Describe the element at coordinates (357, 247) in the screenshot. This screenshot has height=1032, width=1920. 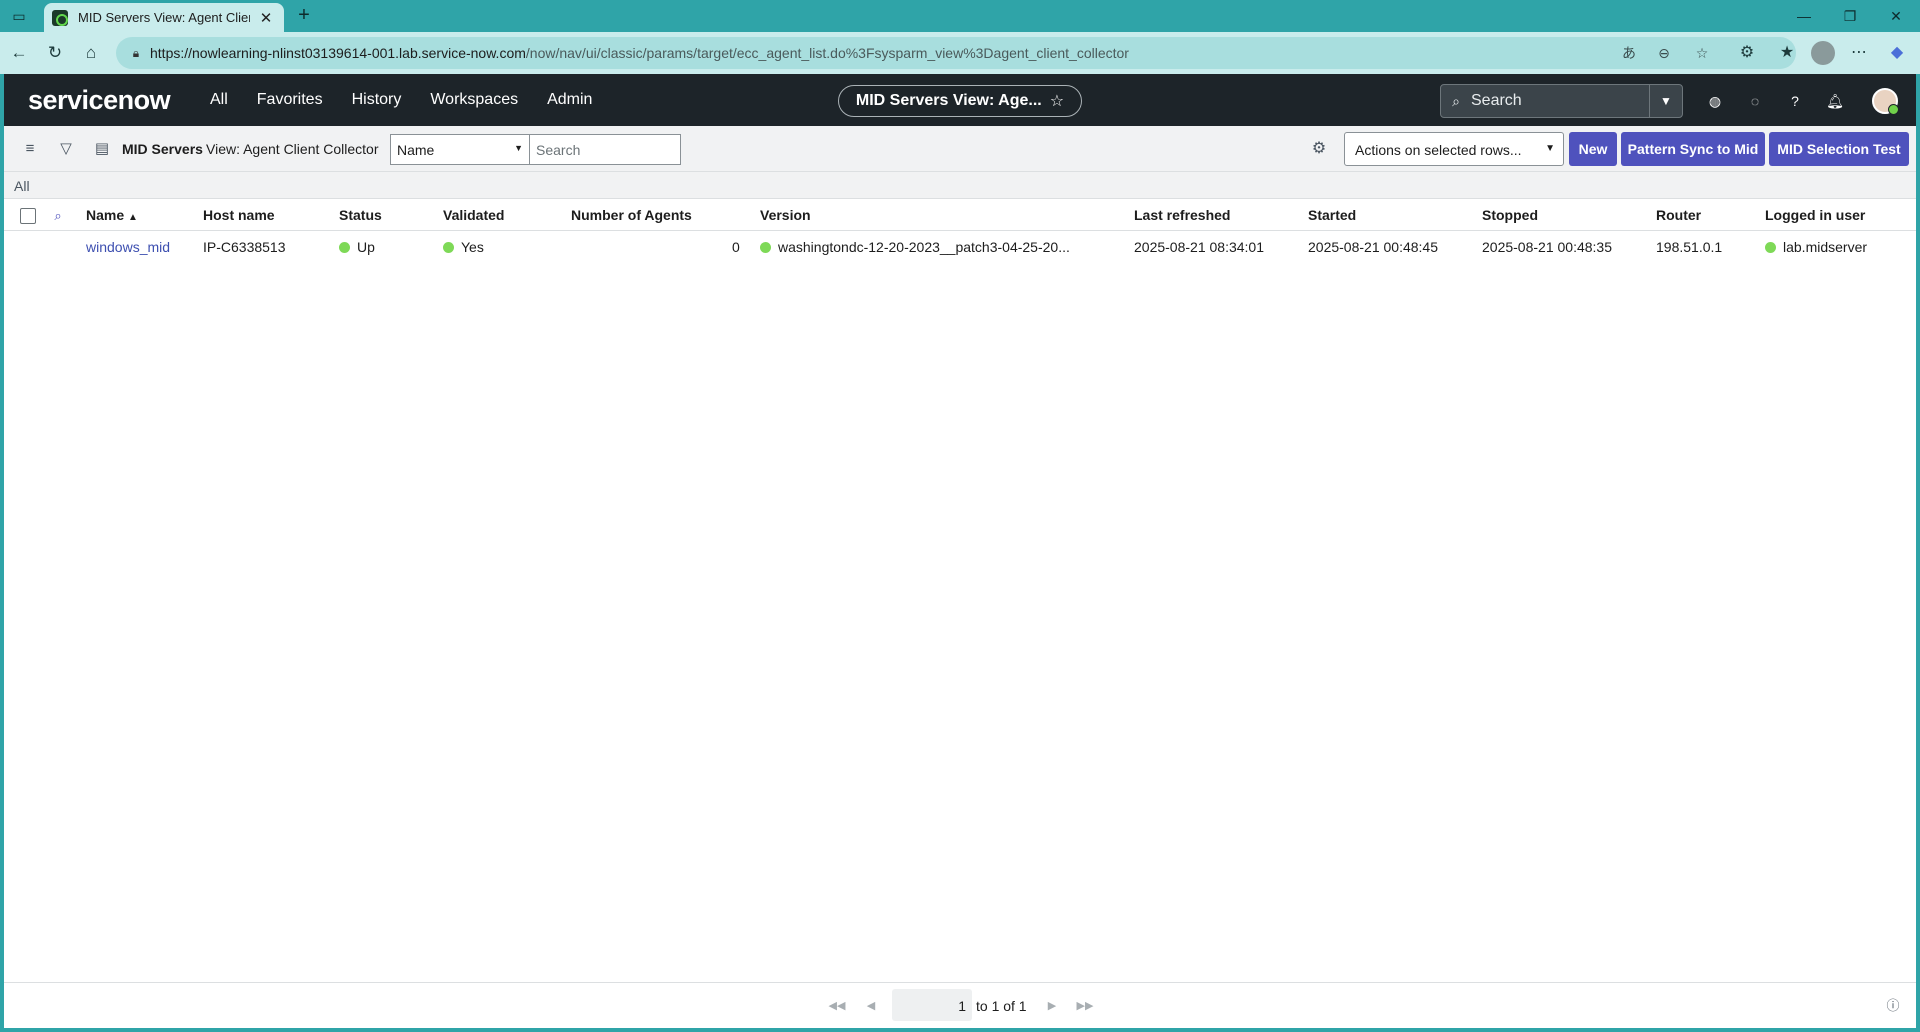
I see `row-status: Up` at that location.